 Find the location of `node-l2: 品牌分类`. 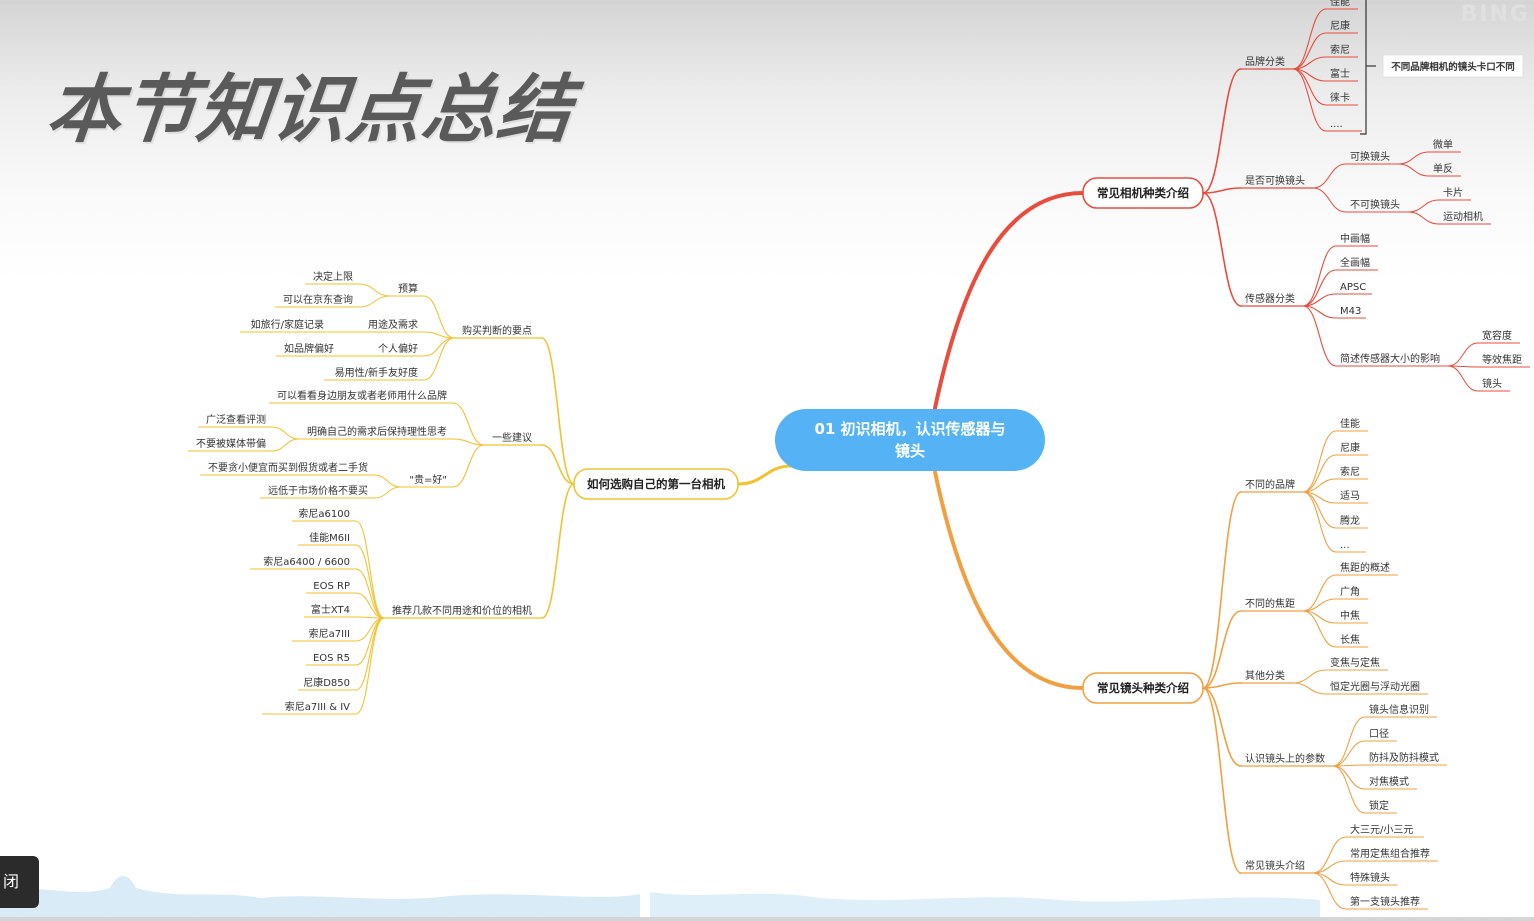

node-l2: 品牌分类 is located at coordinates (1265, 61).